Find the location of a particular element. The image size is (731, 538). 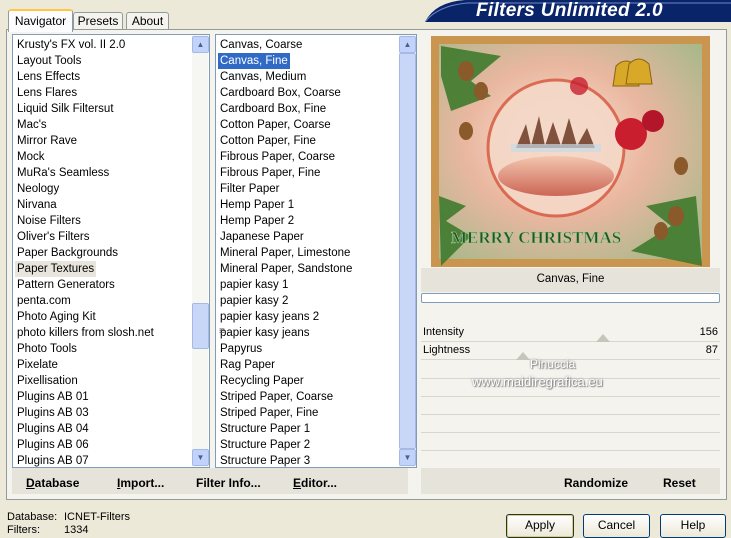

tab-presets: Presets is located at coordinates (98, 21).